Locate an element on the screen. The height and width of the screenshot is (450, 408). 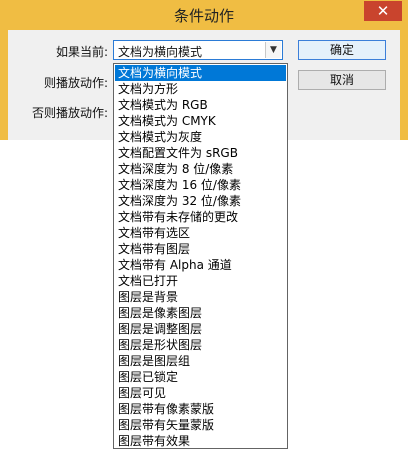
dropdown-option: 文档模式为 RGB is located at coordinates (200, 105).